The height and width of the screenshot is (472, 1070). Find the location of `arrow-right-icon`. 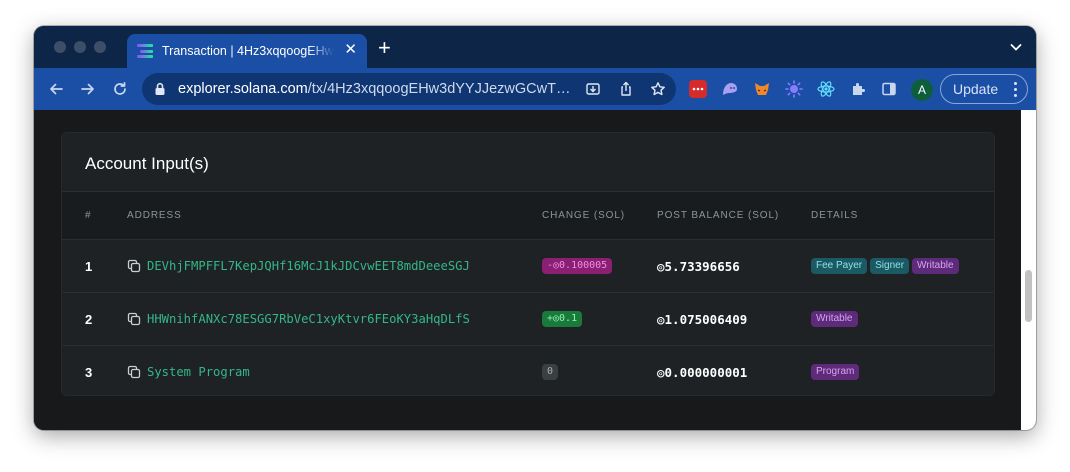

arrow-right-icon is located at coordinates (87, 89).